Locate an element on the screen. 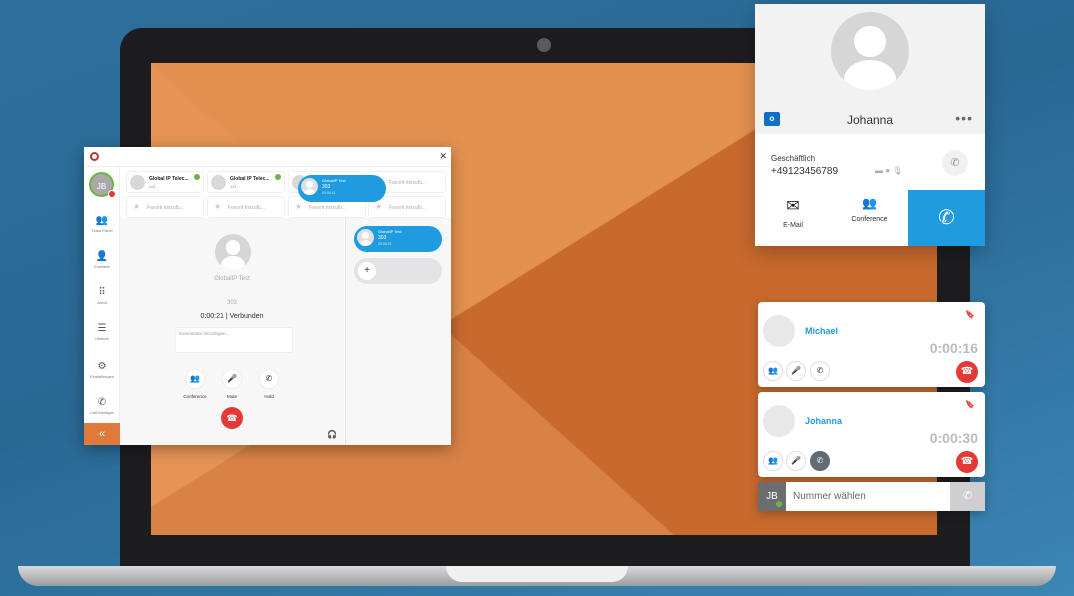 This screenshot has height=596, width=1074. call-card-name: Michael is located at coordinates (822, 331).